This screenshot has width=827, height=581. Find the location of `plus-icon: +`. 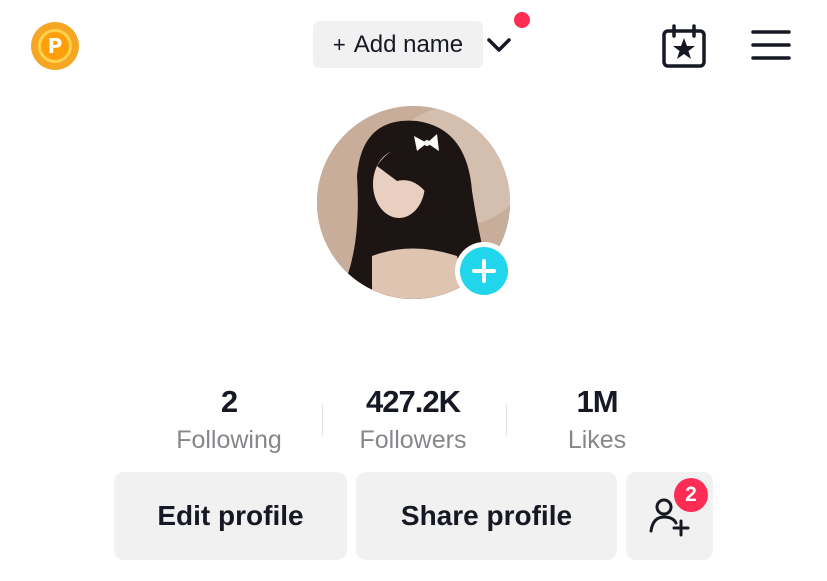

plus-icon: + is located at coordinates (339, 44).